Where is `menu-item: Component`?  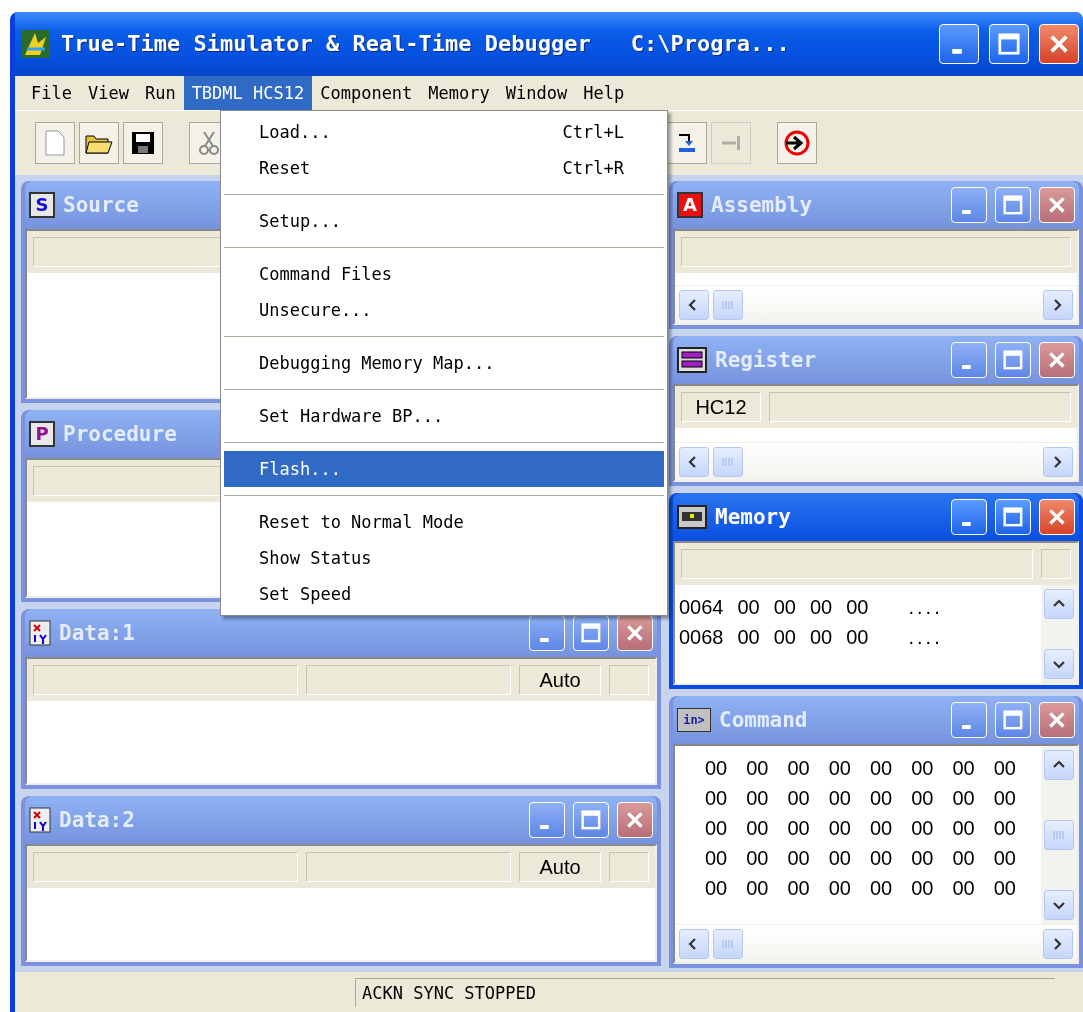
menu-item: Component is located at coordinates (366, 92).